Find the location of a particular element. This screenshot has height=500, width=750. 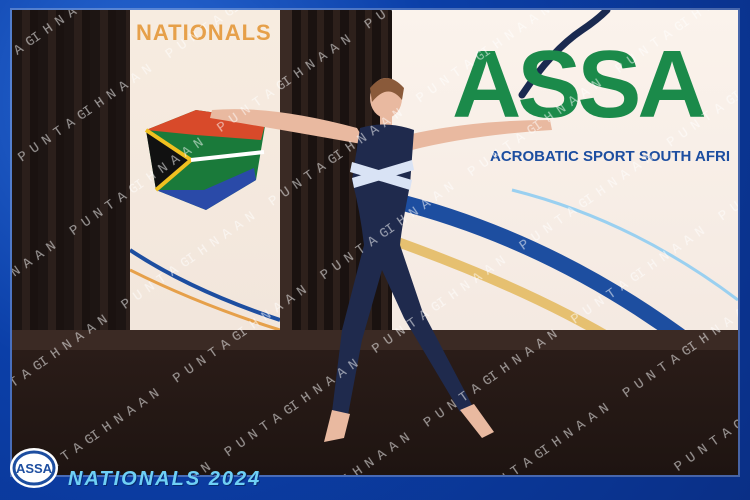

assa-logo-badge: ASSA is located at coordinates (34, 468).